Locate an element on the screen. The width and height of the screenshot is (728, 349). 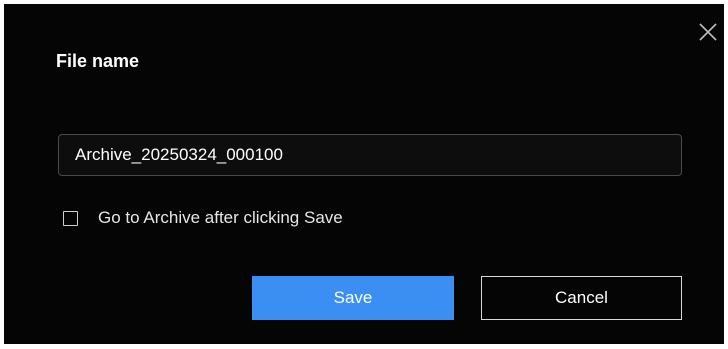
save-button: Save is located at coordinates (353, 298).